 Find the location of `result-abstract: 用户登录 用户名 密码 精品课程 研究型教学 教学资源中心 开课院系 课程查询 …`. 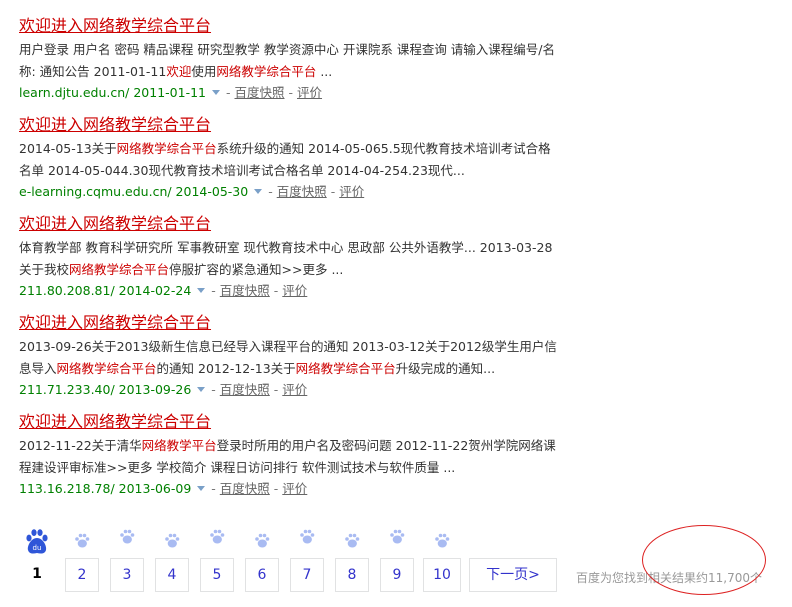

result-abstract: 用户登录 用户名 密码 精品课程 研究型教学 教学资源中心 开课院系 课程查询 … is located at coordinates (289, 61).